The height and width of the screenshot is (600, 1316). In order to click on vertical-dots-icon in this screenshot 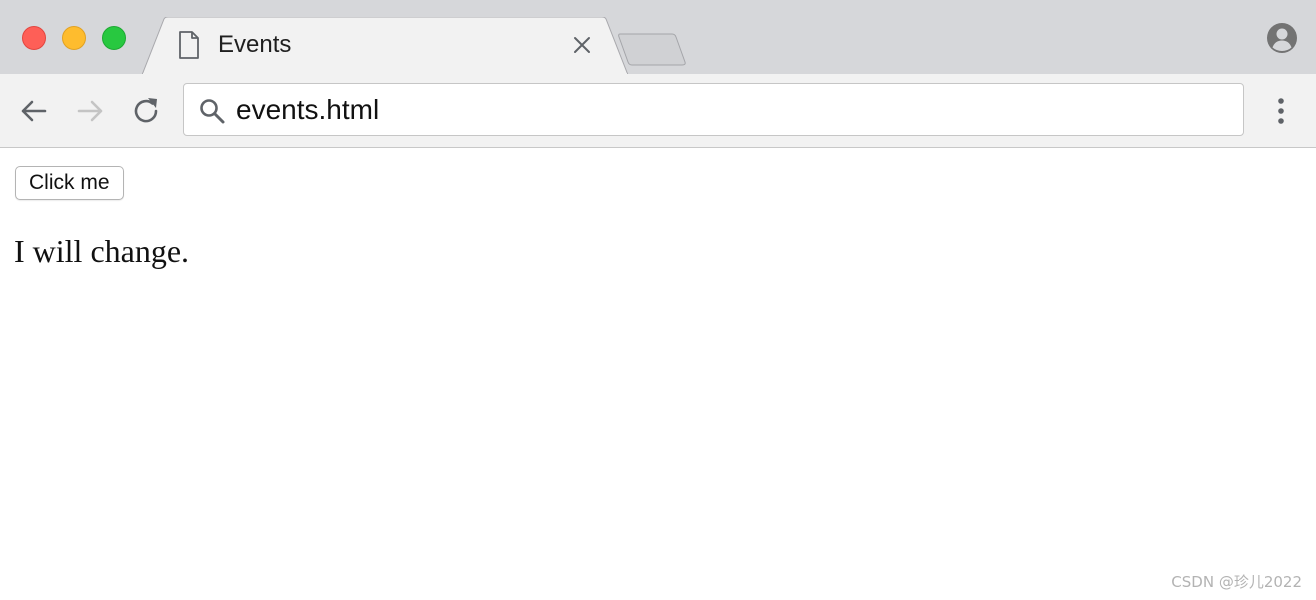, I will do `click(1281, 111)`.